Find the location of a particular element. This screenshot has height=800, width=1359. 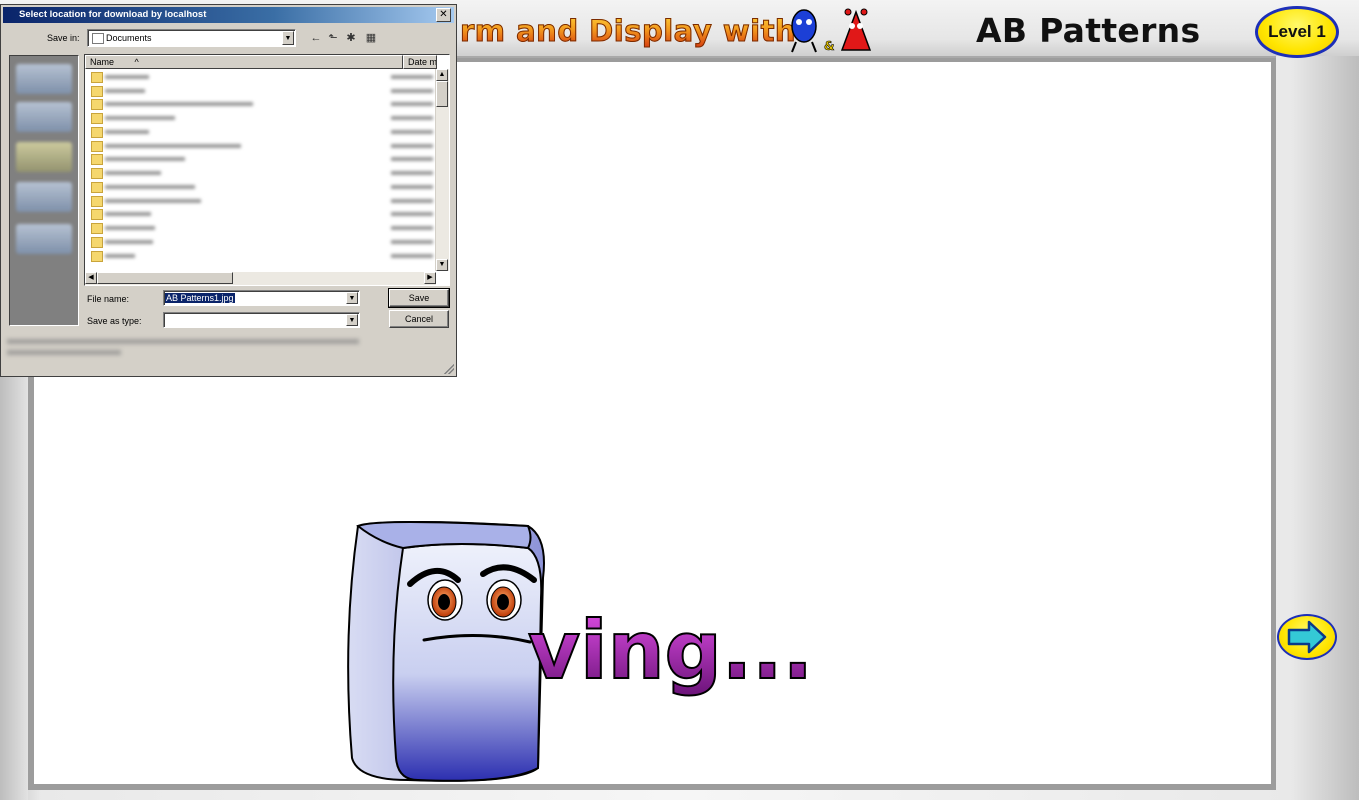

cancel-button: Cancel is located at coordinates (419, 319).